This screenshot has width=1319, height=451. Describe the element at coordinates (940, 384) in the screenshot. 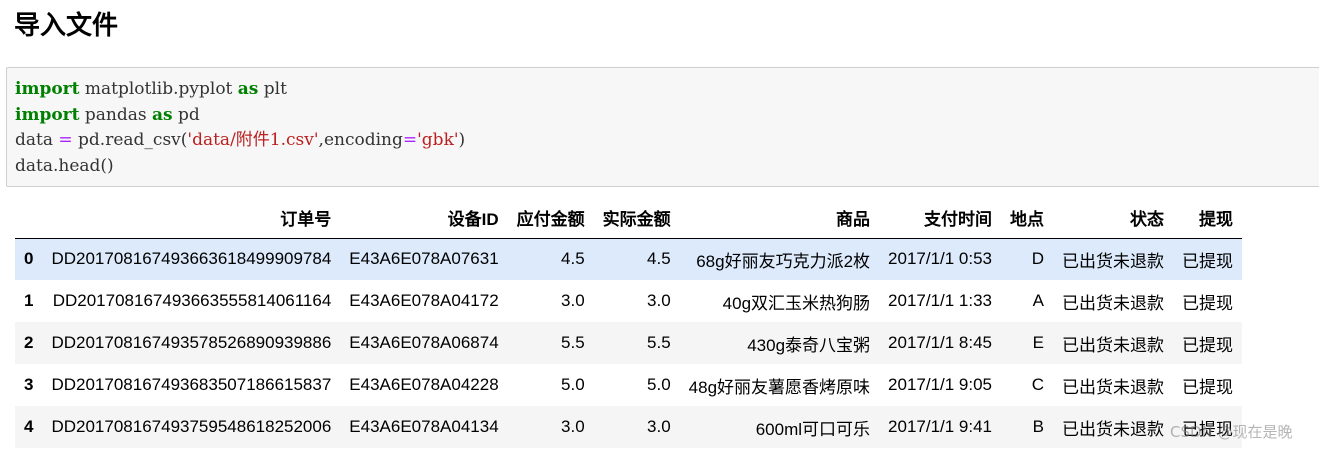

I see `table-cell: 2017/1/1 9:05` at that location.